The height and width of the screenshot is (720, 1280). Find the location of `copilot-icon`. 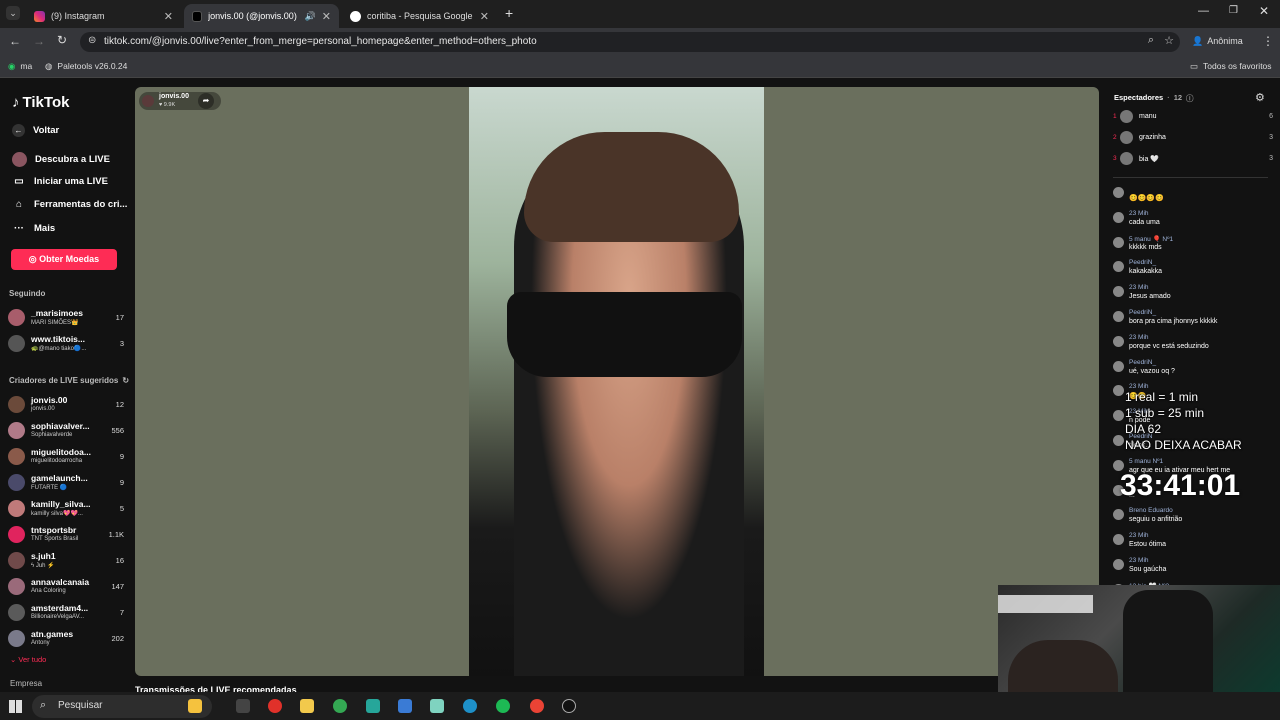

copilot-icon is located at coordinates (195, 706).